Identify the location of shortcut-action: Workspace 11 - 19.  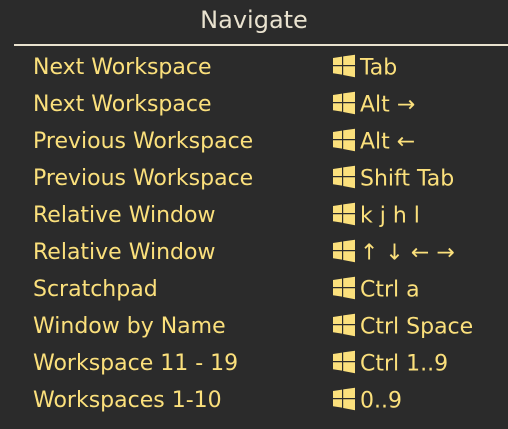
(136, 363).